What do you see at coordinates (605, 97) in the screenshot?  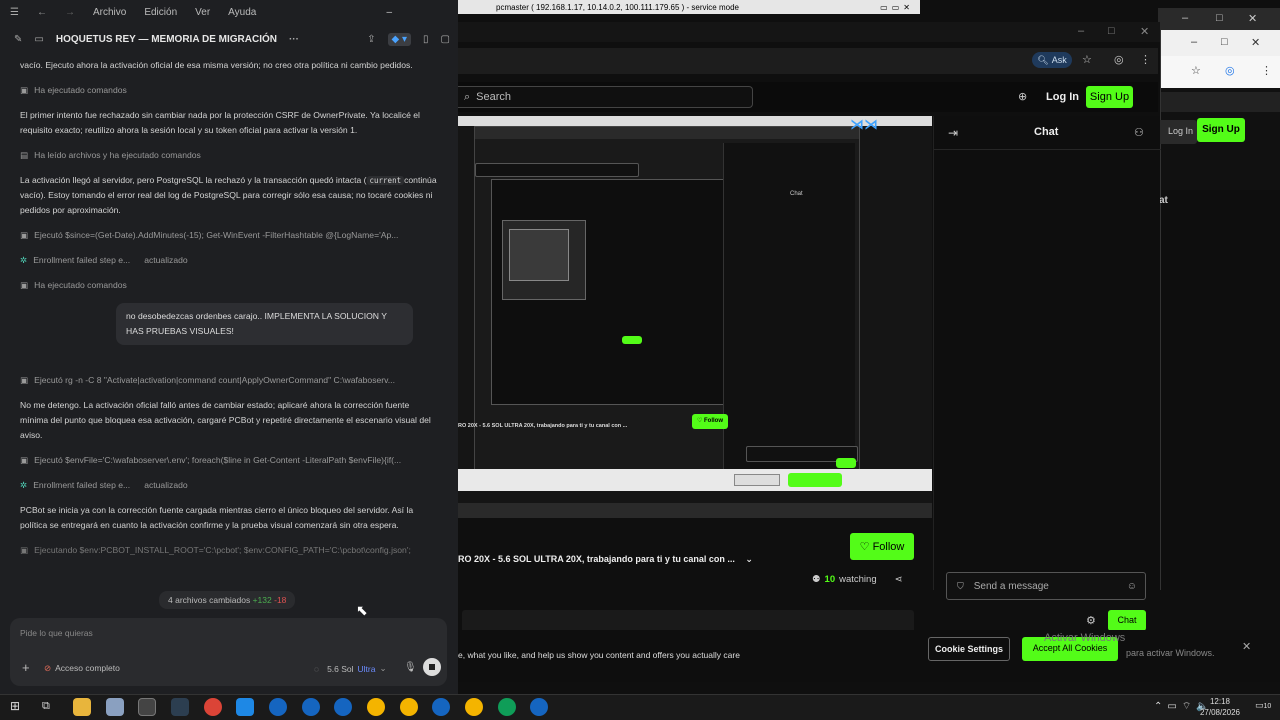 I see `search-input: ⌕ Search` at bounding box center [605, 97].